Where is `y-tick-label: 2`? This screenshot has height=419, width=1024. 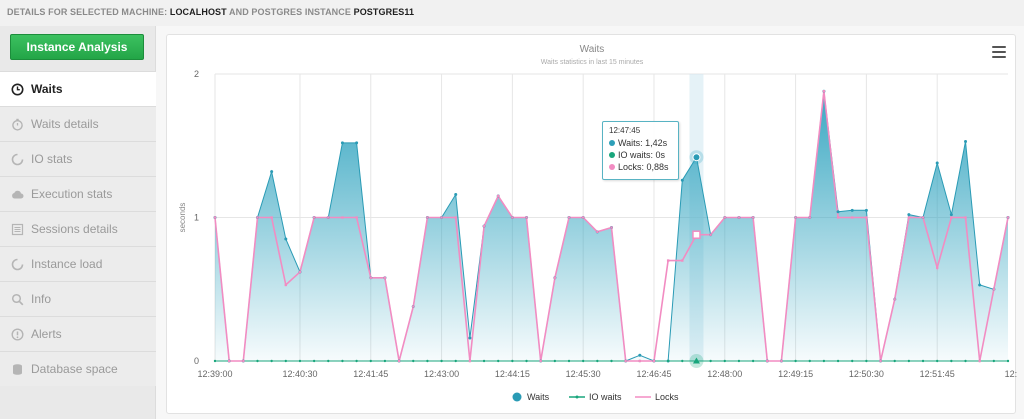
y-tick-label: 2 is located at coordinates (196, 74).